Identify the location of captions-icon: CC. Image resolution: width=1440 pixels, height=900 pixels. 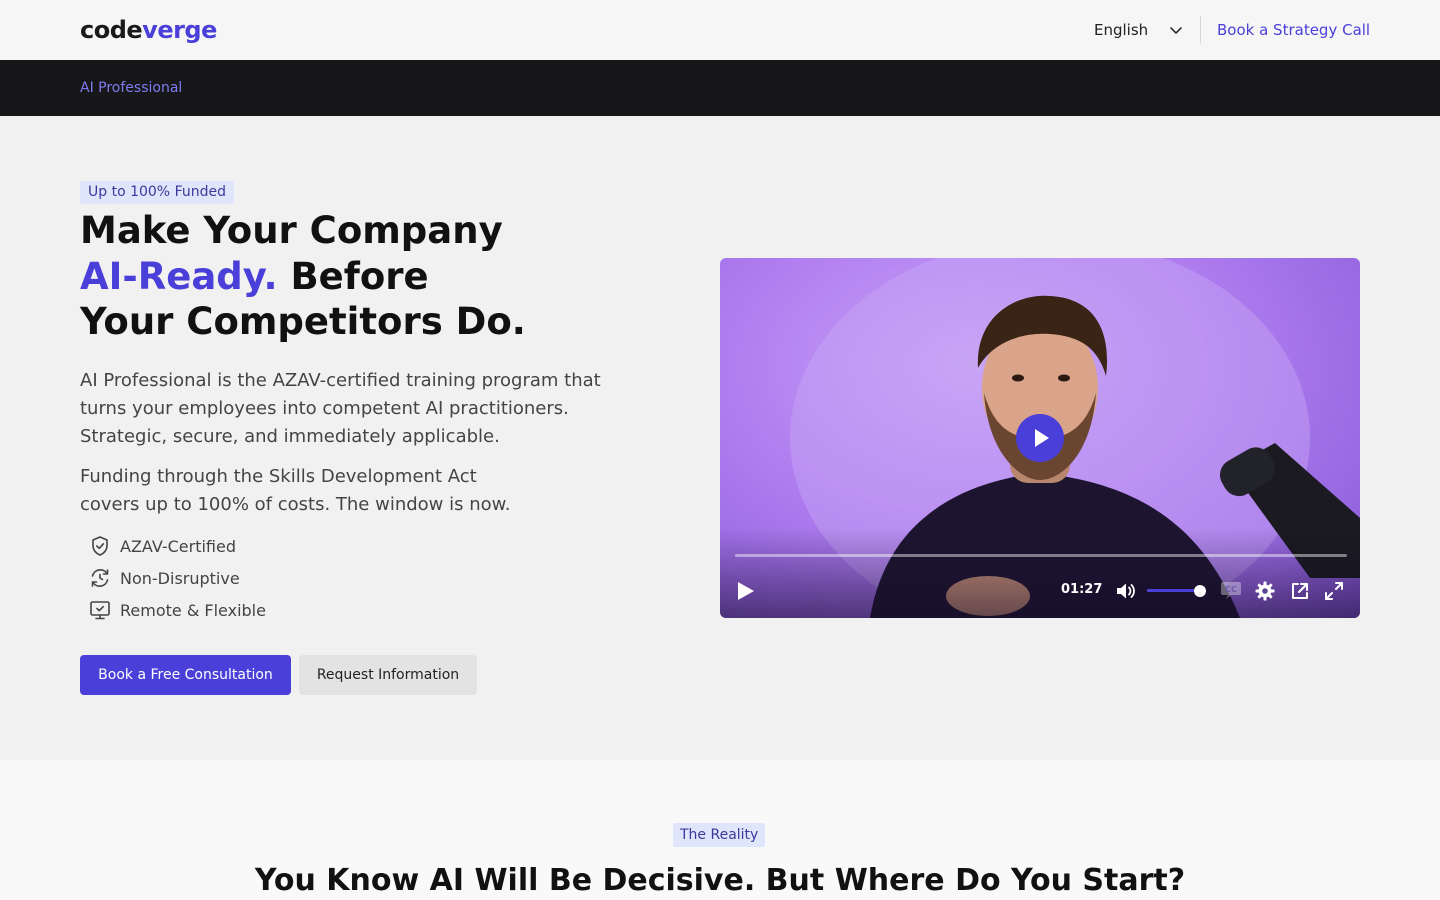
(1231, 590).